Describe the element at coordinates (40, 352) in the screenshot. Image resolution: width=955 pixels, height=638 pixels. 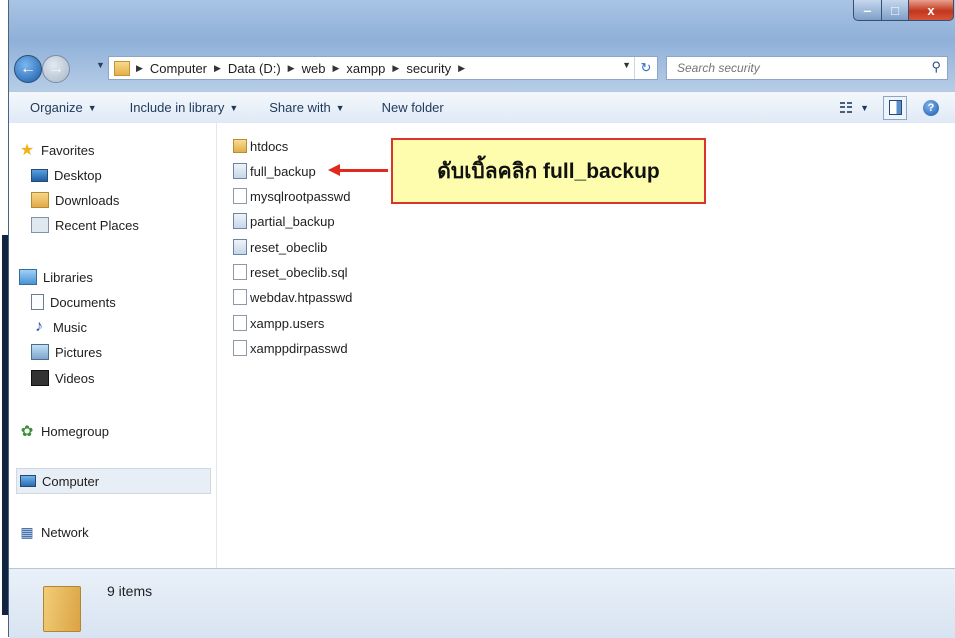
I see `pictures-icon` at that location.